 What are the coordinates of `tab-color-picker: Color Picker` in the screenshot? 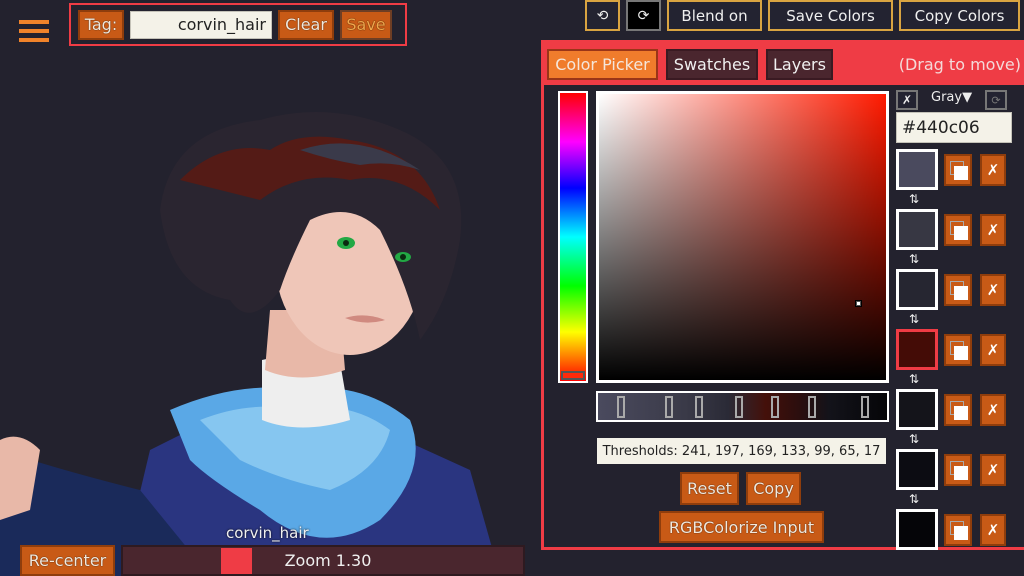 It's located at (602, 64).